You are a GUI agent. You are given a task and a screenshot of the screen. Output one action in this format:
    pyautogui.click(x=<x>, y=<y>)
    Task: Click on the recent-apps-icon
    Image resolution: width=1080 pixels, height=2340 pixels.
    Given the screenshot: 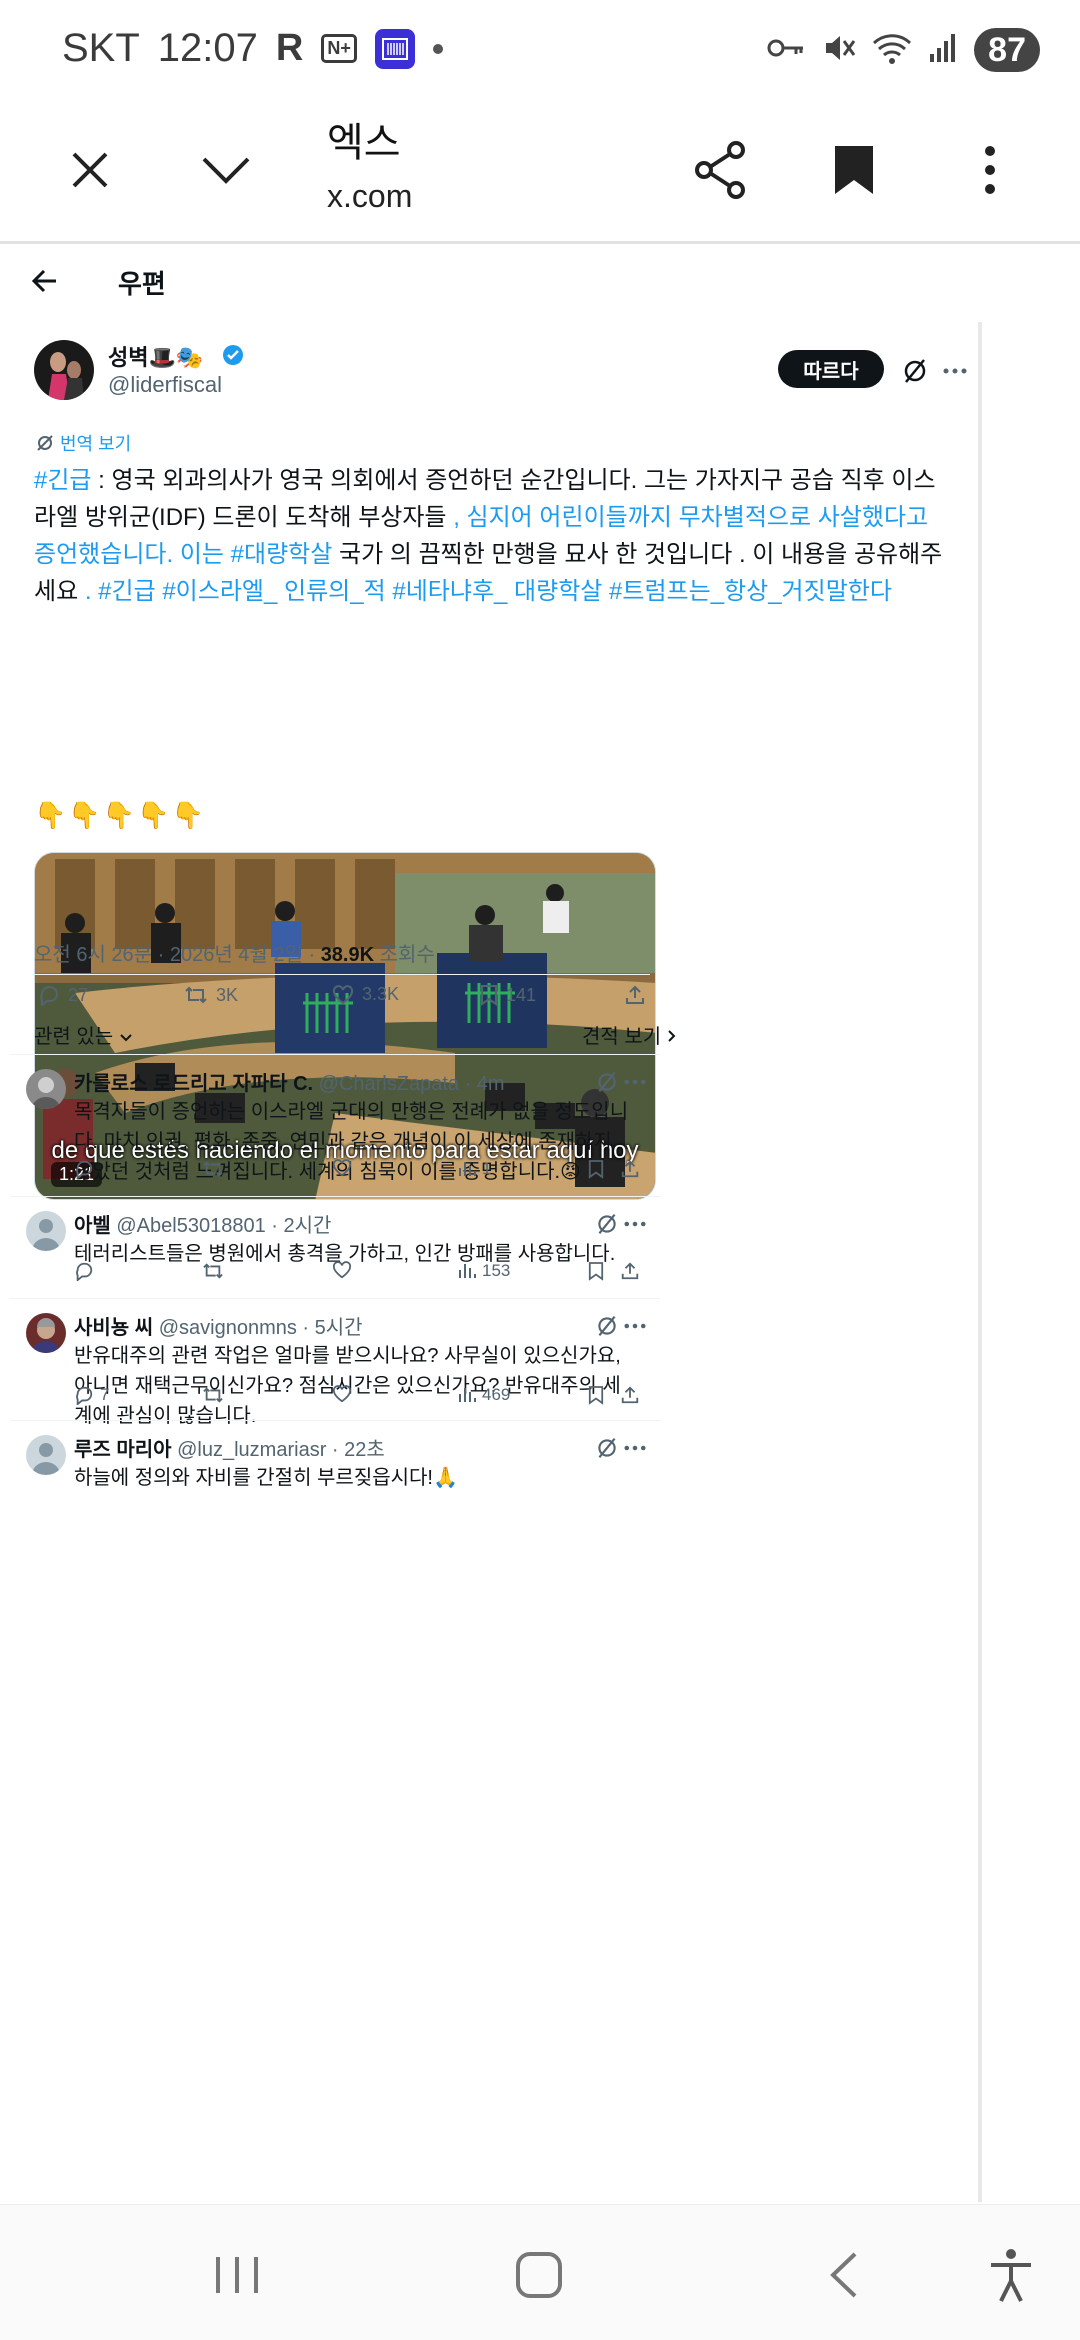 What is the action you would take?
    pyautogui.click(x=237, y=2275)
    